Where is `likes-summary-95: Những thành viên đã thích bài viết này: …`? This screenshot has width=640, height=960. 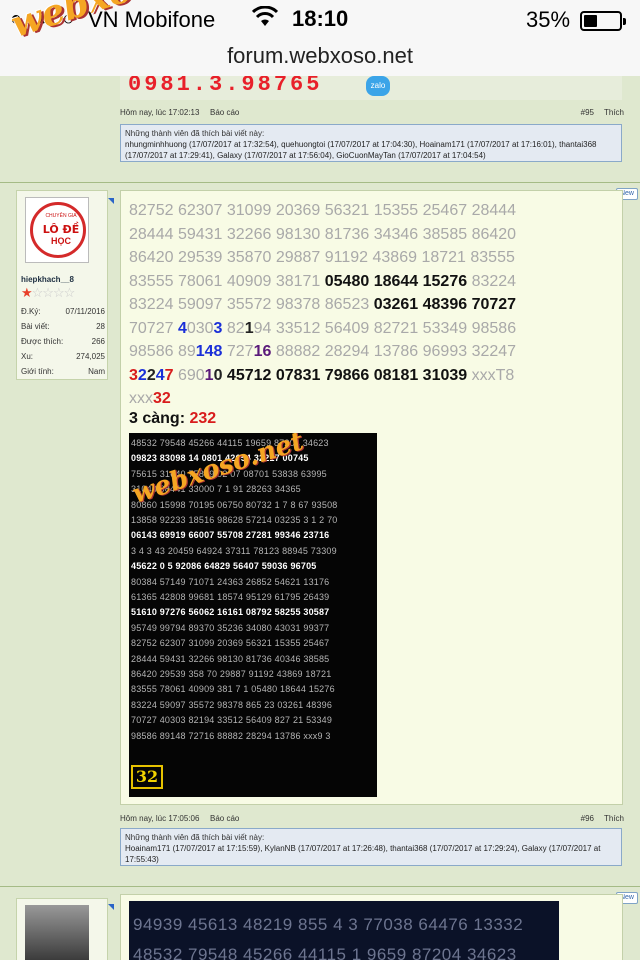
likes-summary-95: Những thành viên đã thích bài viết này: … is located at coordinates (371, 143).